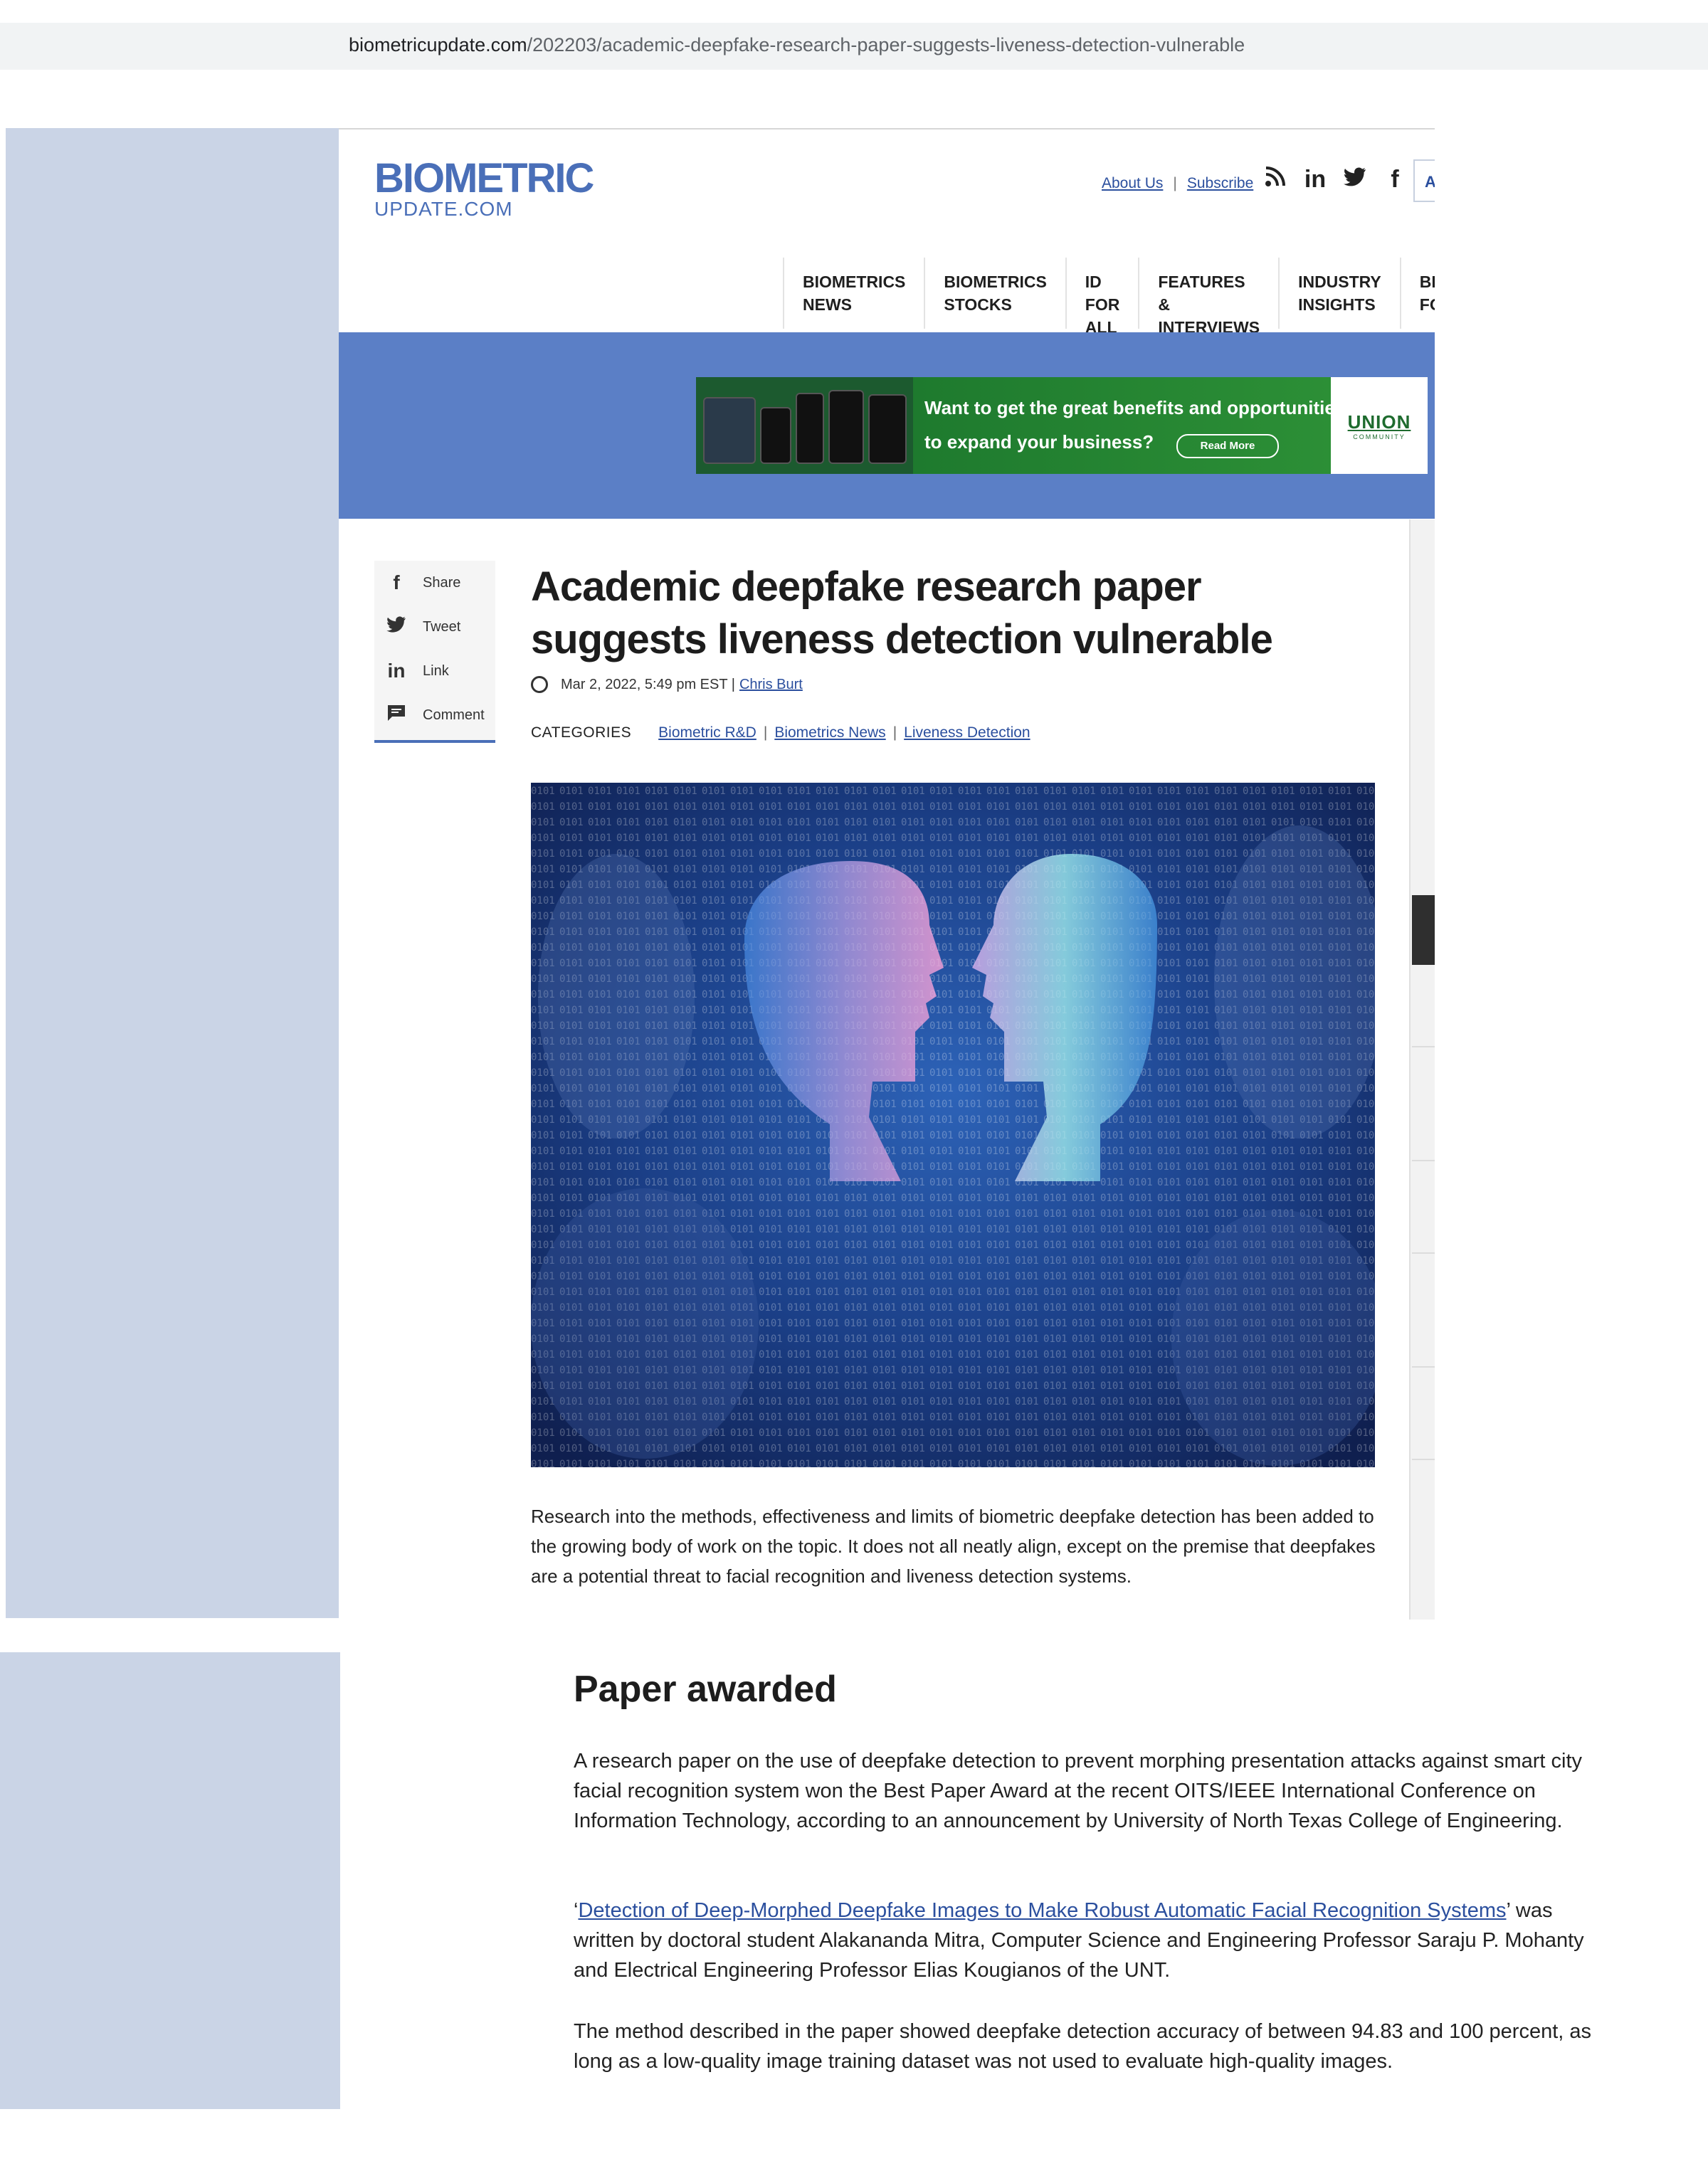  What do you see at coordinates (705, 1689) in the screenshot?
I see `section-heading: Paper awarded` at bounding box center [705, 1689].